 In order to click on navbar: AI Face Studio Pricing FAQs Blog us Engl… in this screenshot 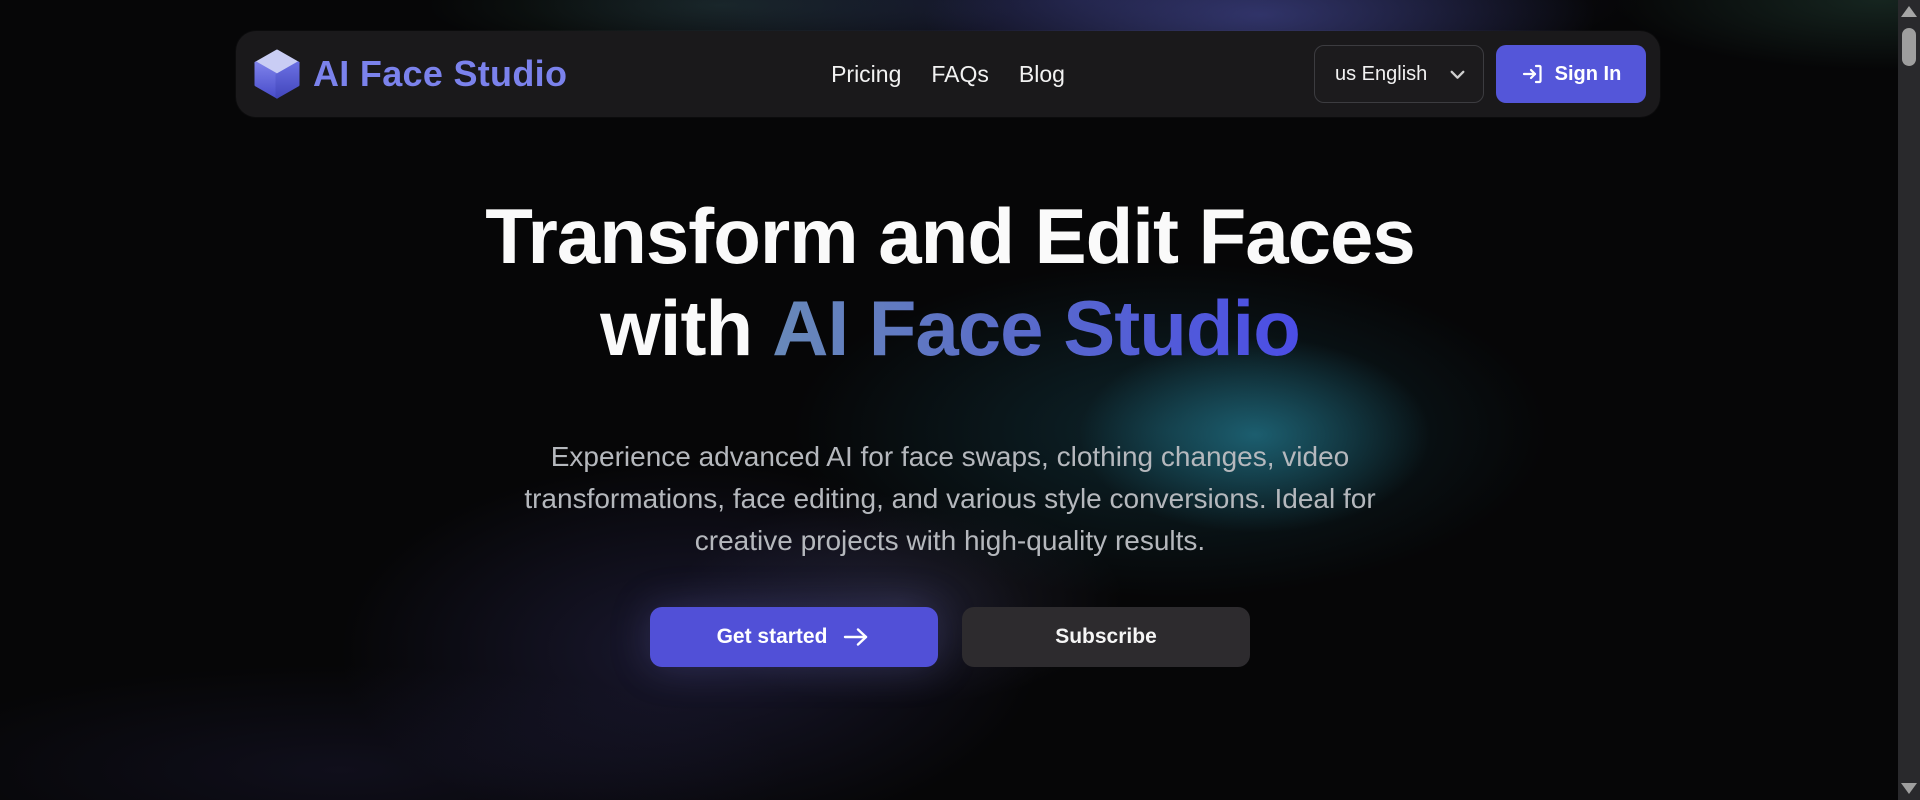, I will do `click(948, 74)`.